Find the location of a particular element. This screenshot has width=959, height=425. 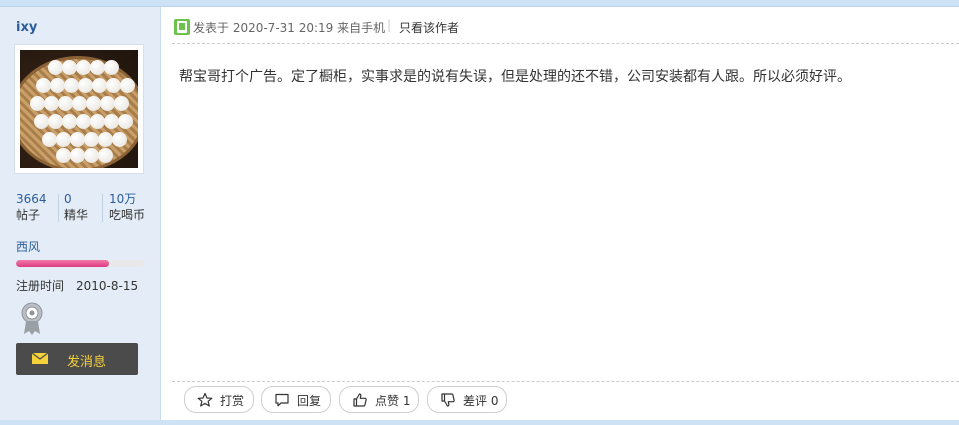

post-footer-divider is located at coordinates (565, 381).